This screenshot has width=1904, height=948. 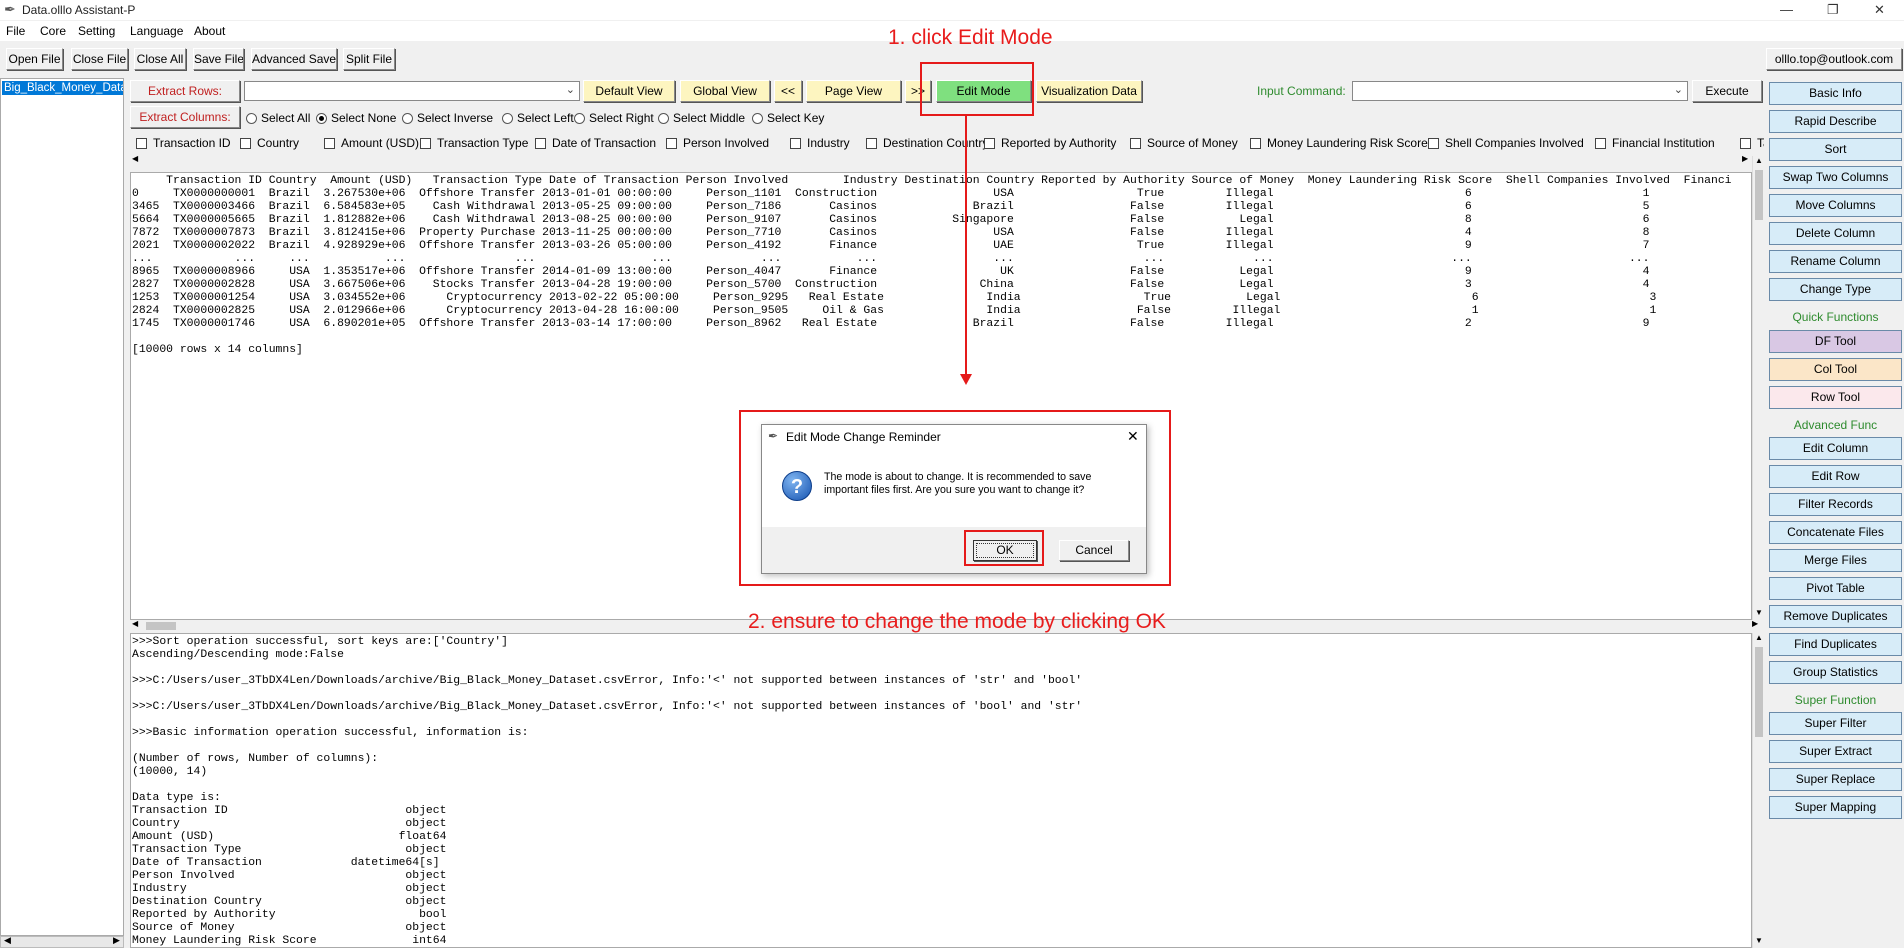 I want to click on edit-row-button: Edit Row, so click(x=1835, y=476).